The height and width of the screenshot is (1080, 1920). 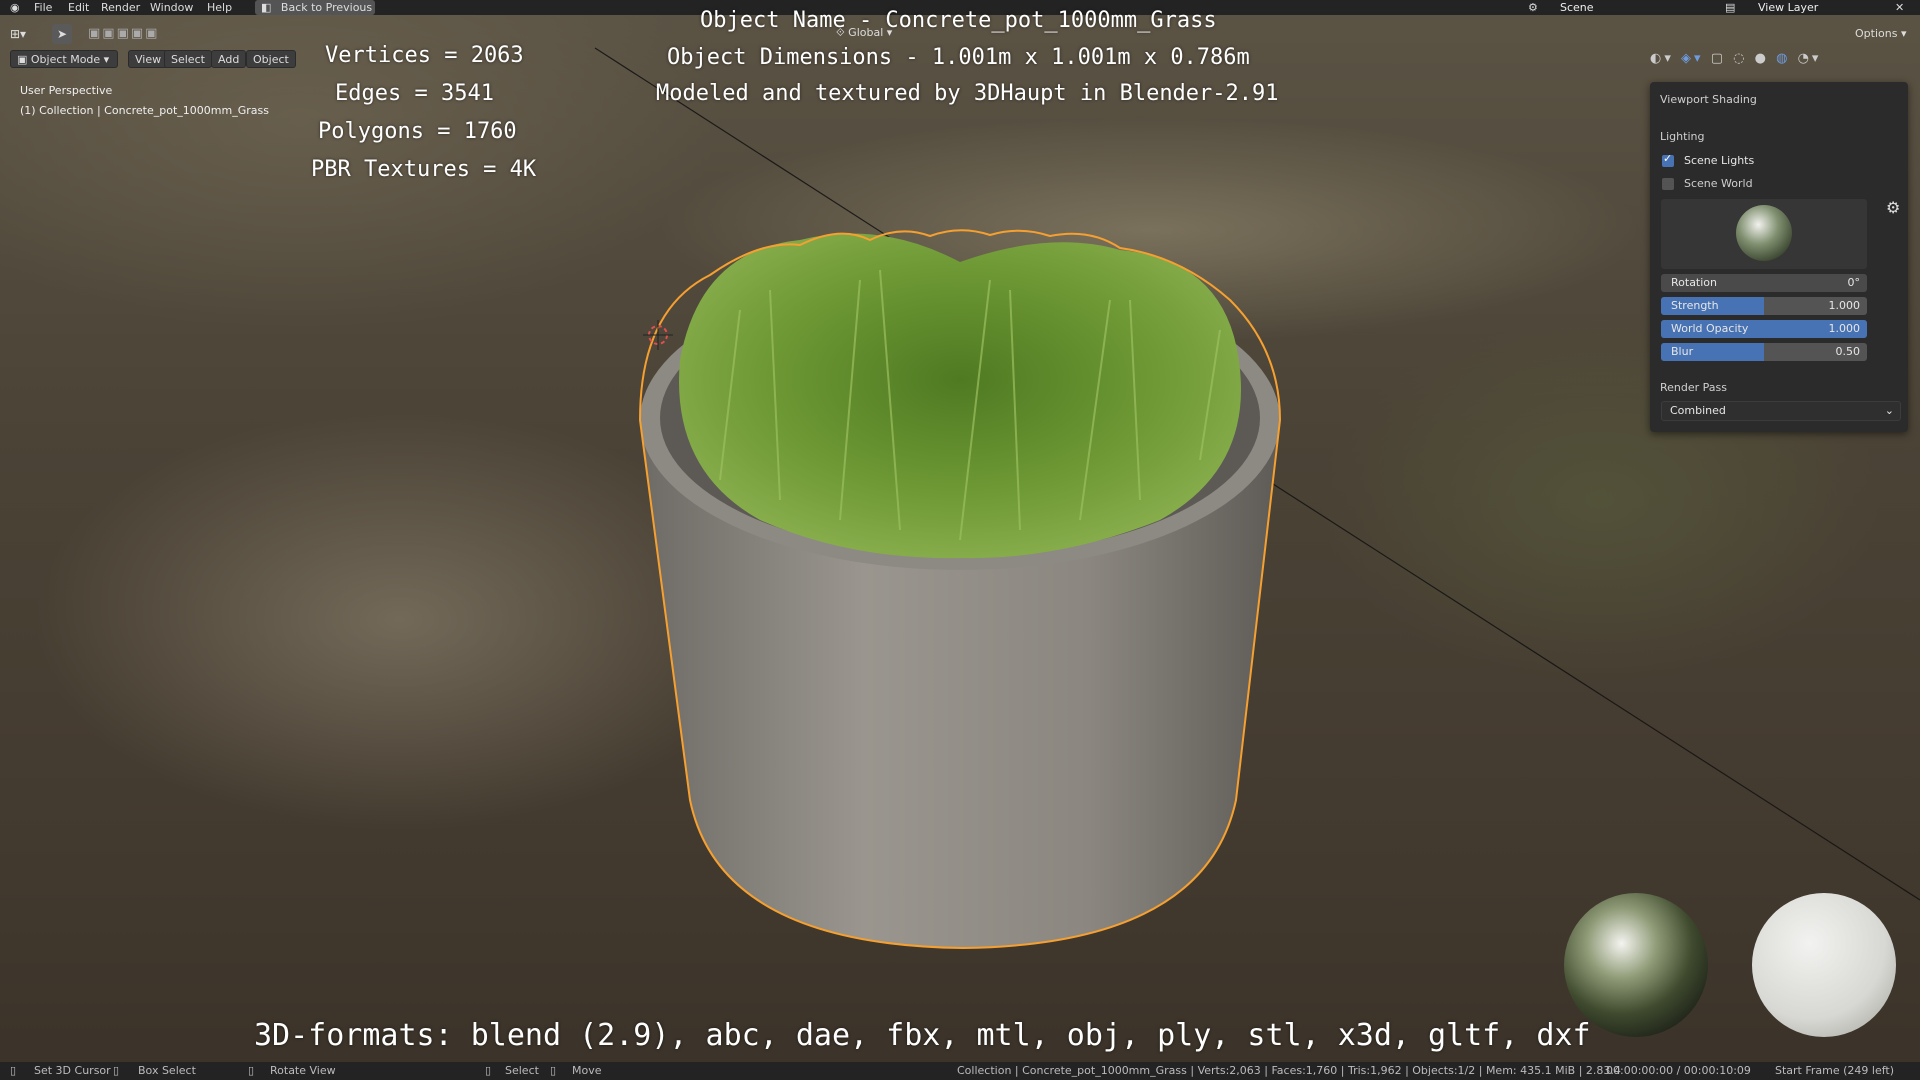 What do you see at coordinates (66, 90) in the screenshot?
I see `viewport-perspective: User Perspective` at bounding box center [66, 90].